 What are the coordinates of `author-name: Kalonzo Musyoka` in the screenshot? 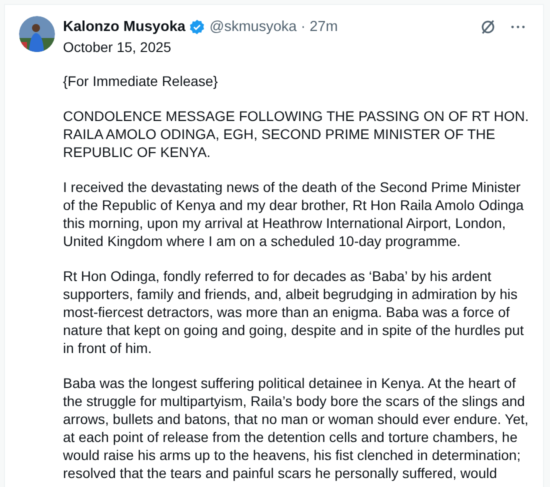 It's located at (124, 27).